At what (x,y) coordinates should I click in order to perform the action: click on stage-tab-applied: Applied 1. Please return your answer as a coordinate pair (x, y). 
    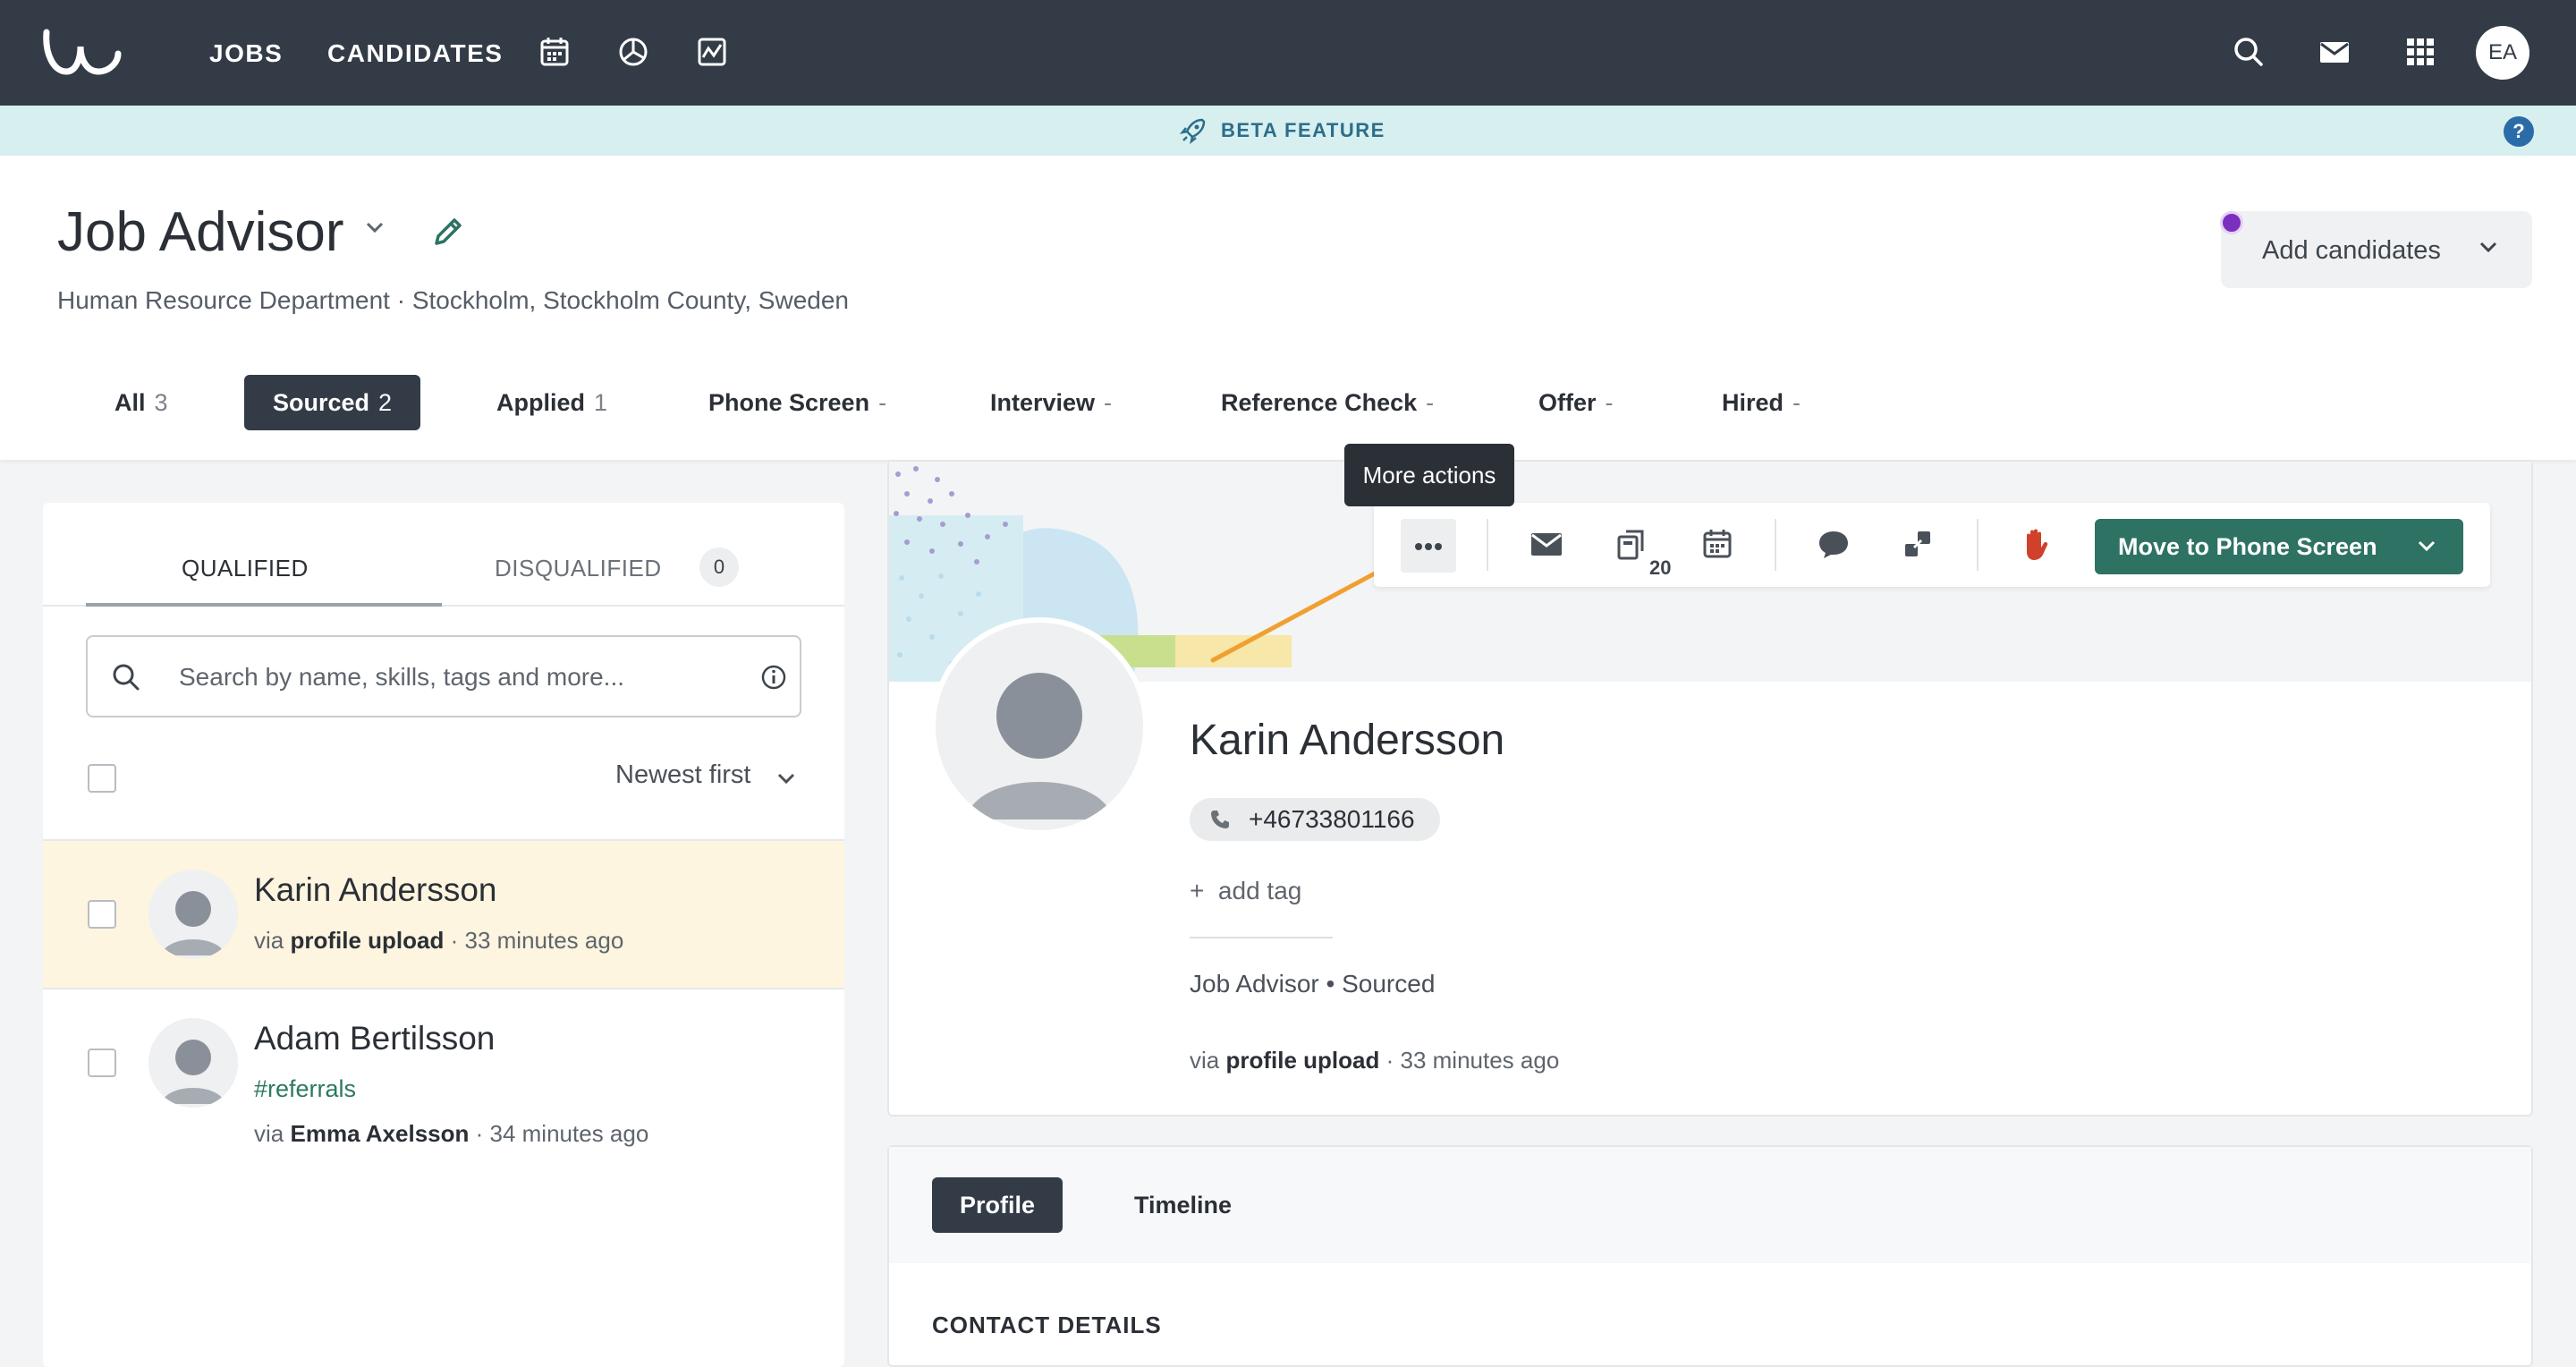
    Looking at the image, I should click on (551, 403).